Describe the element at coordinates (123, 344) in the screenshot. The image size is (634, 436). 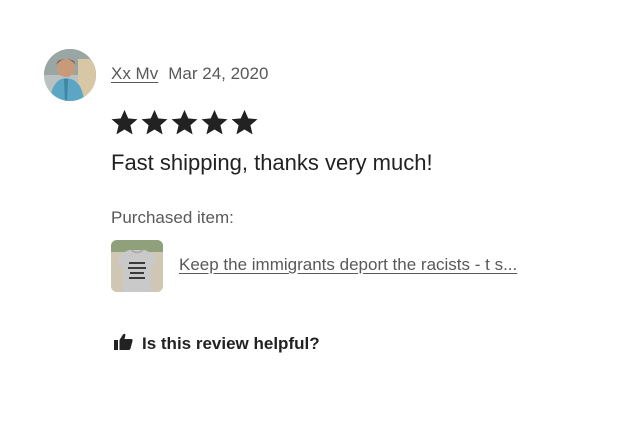
I see `thumbs-up-icon` at that location.